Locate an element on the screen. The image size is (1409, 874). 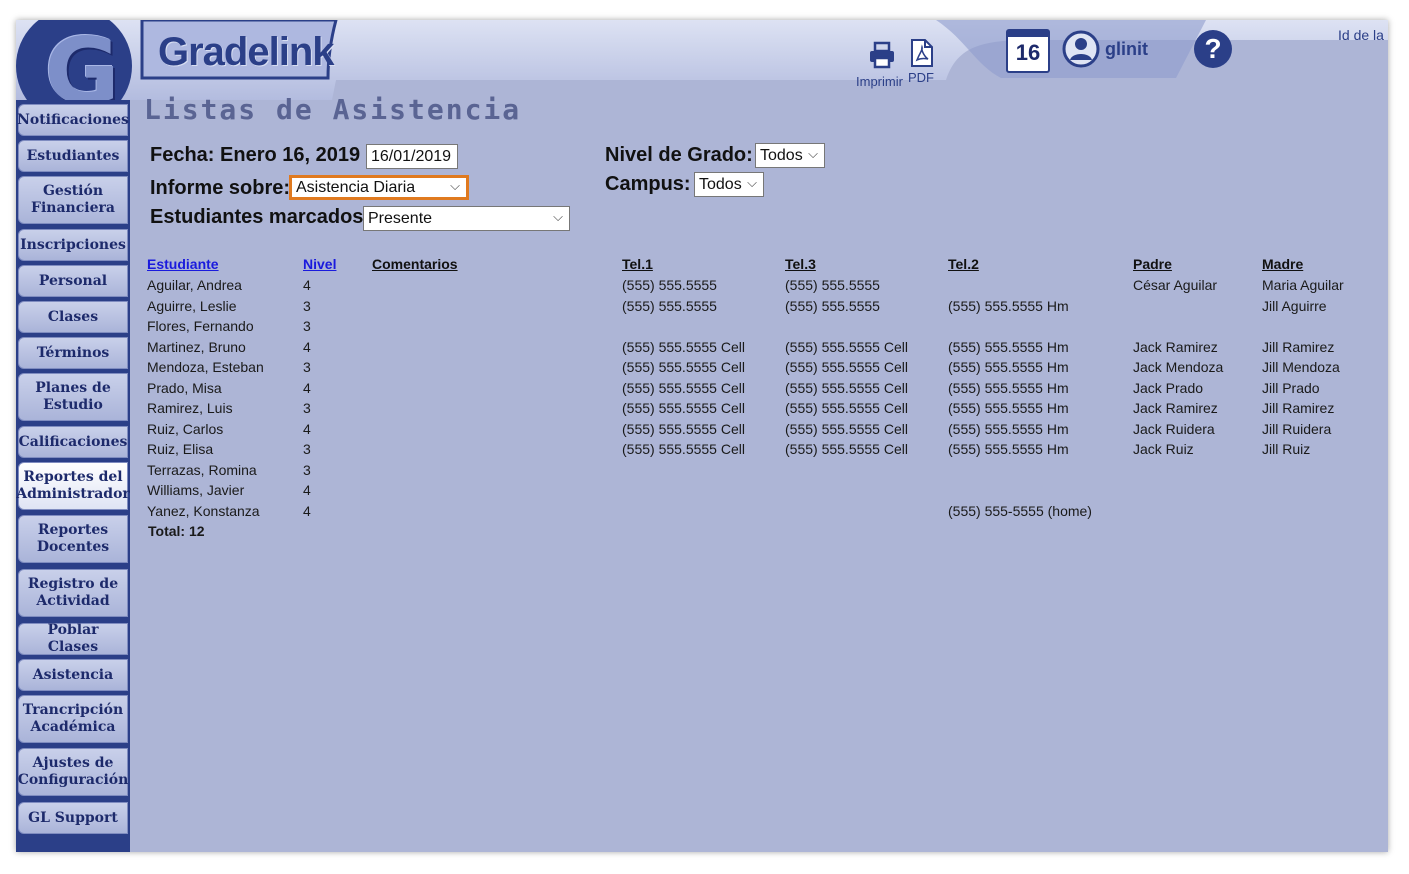
column-header-comentarios: Comentarios is located at coordinates (415, 264).